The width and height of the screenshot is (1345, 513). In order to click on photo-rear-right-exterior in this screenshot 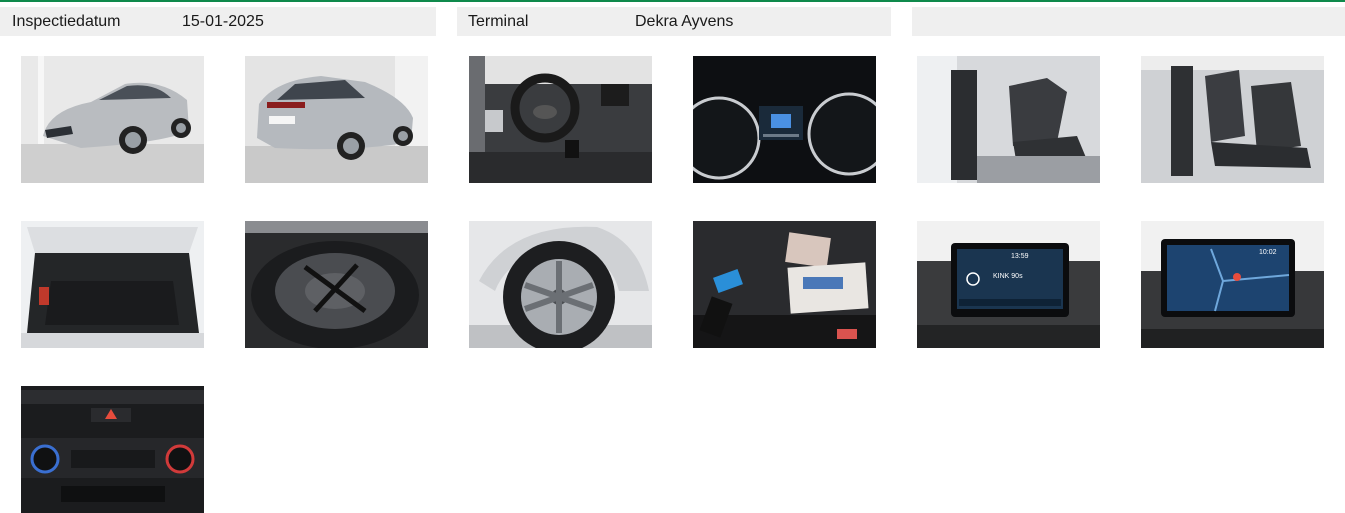, I will do `click(336, 119)`.